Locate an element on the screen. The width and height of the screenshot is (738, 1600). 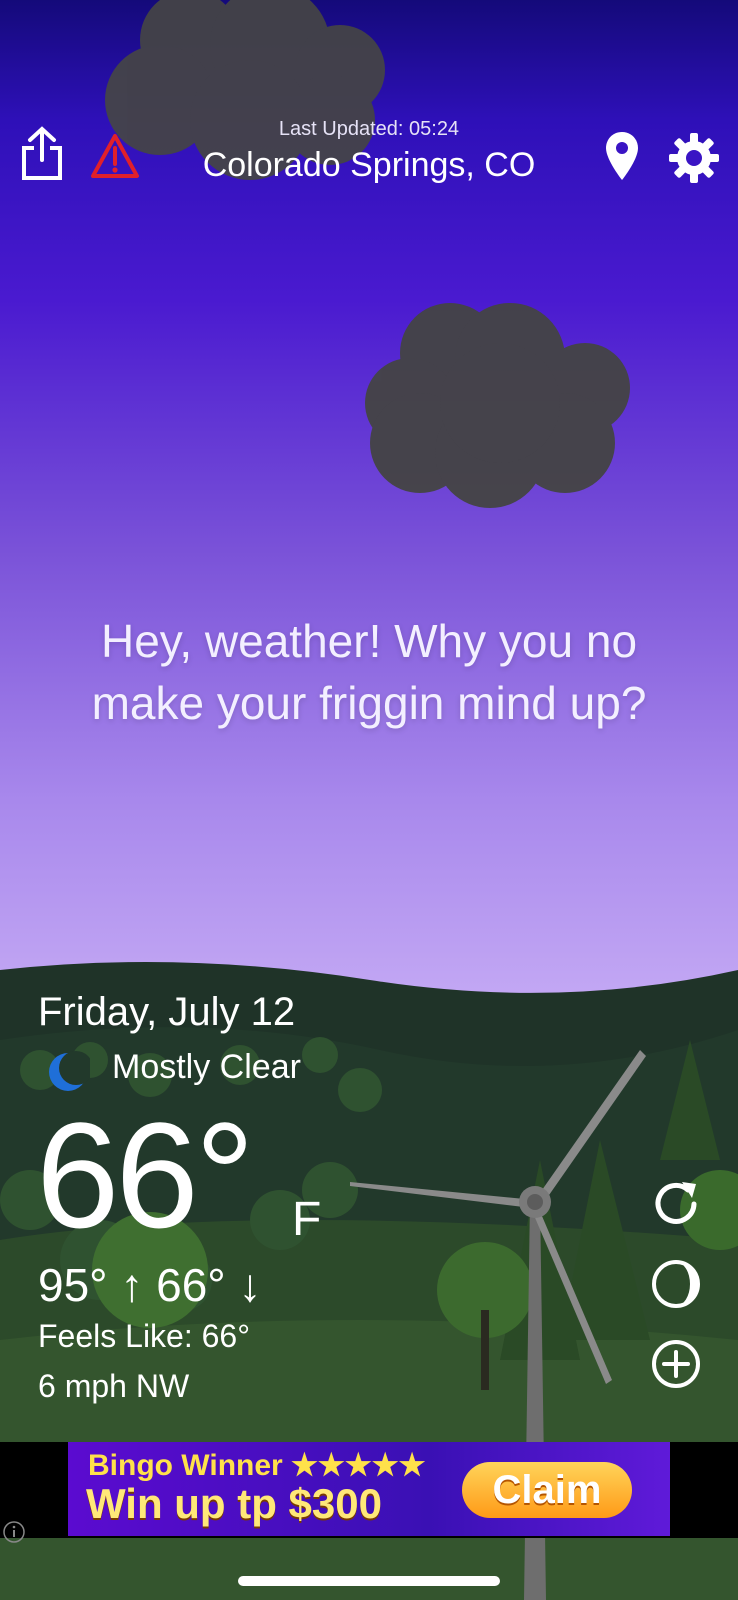
moon-phase-button is located at coordinates (676, 1284).